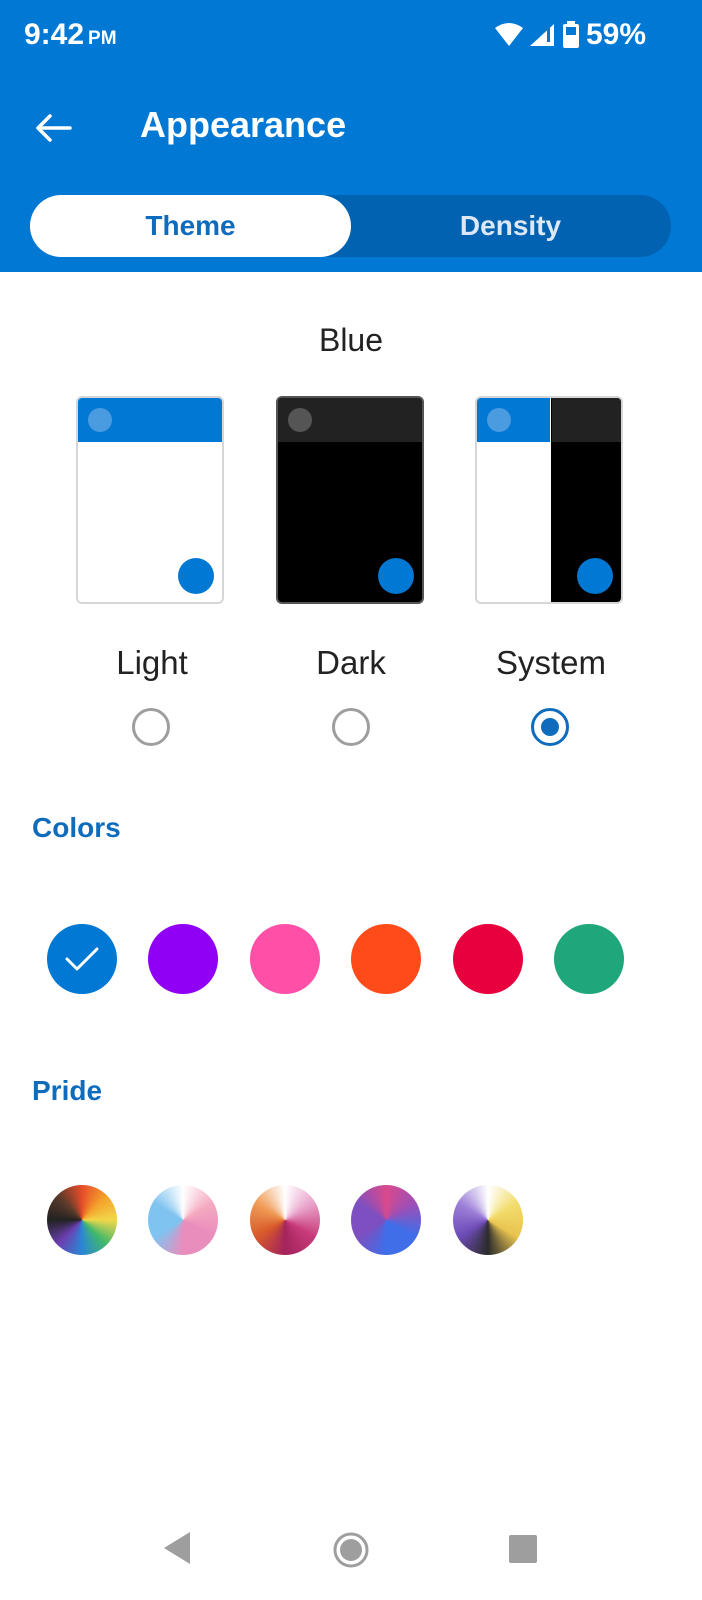 The image size is (702, 1600). Describe the element at coordinates (54, 34) in the screenshot. I see `status-time-value: 9:42` at that location.